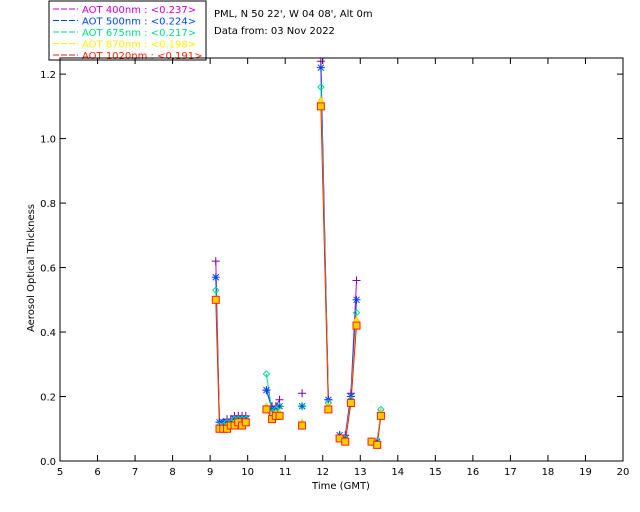  Describe the element at coordinates (210, 472) in the screenshot. I see `x-tick-label: 9` at that location.